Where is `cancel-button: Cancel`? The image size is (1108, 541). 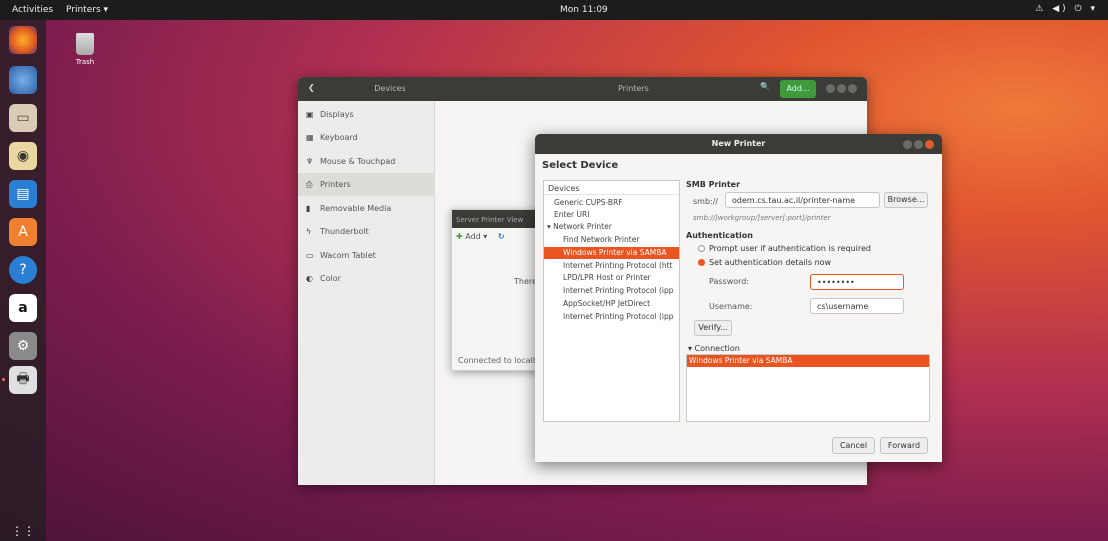 cancel-button: Cancel is located at coordinates (853, 445).